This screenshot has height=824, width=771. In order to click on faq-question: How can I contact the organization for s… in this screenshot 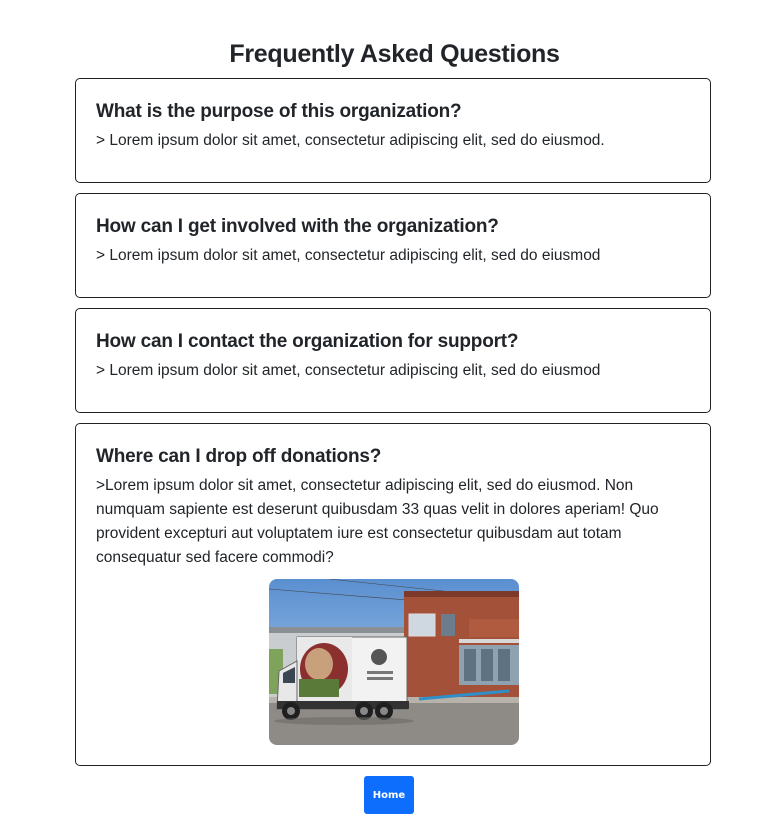, I will do `click(307, 341)`.